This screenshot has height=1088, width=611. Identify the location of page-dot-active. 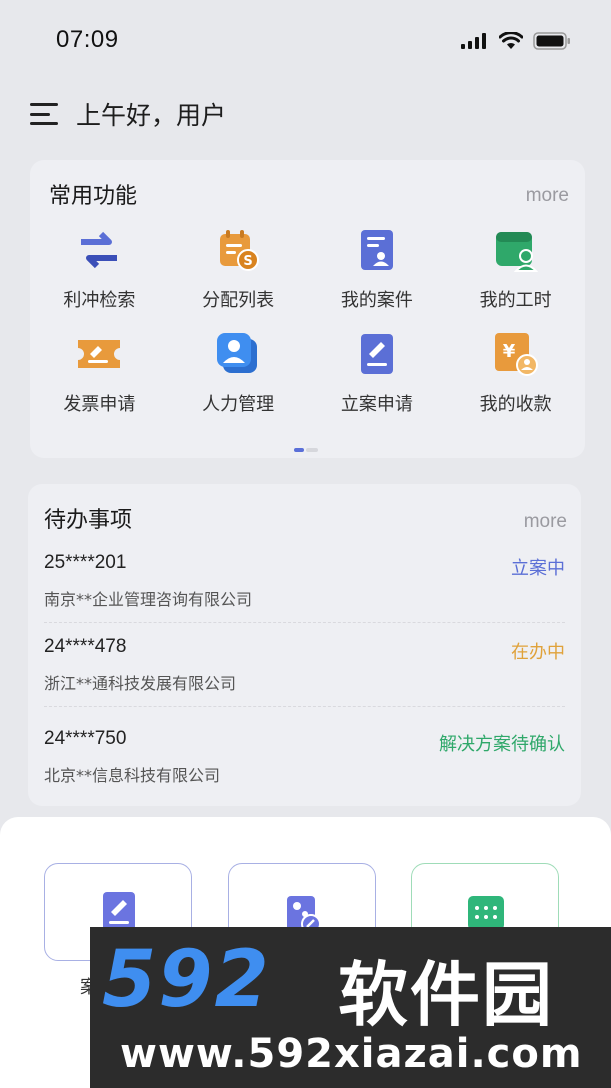
(299, 450).